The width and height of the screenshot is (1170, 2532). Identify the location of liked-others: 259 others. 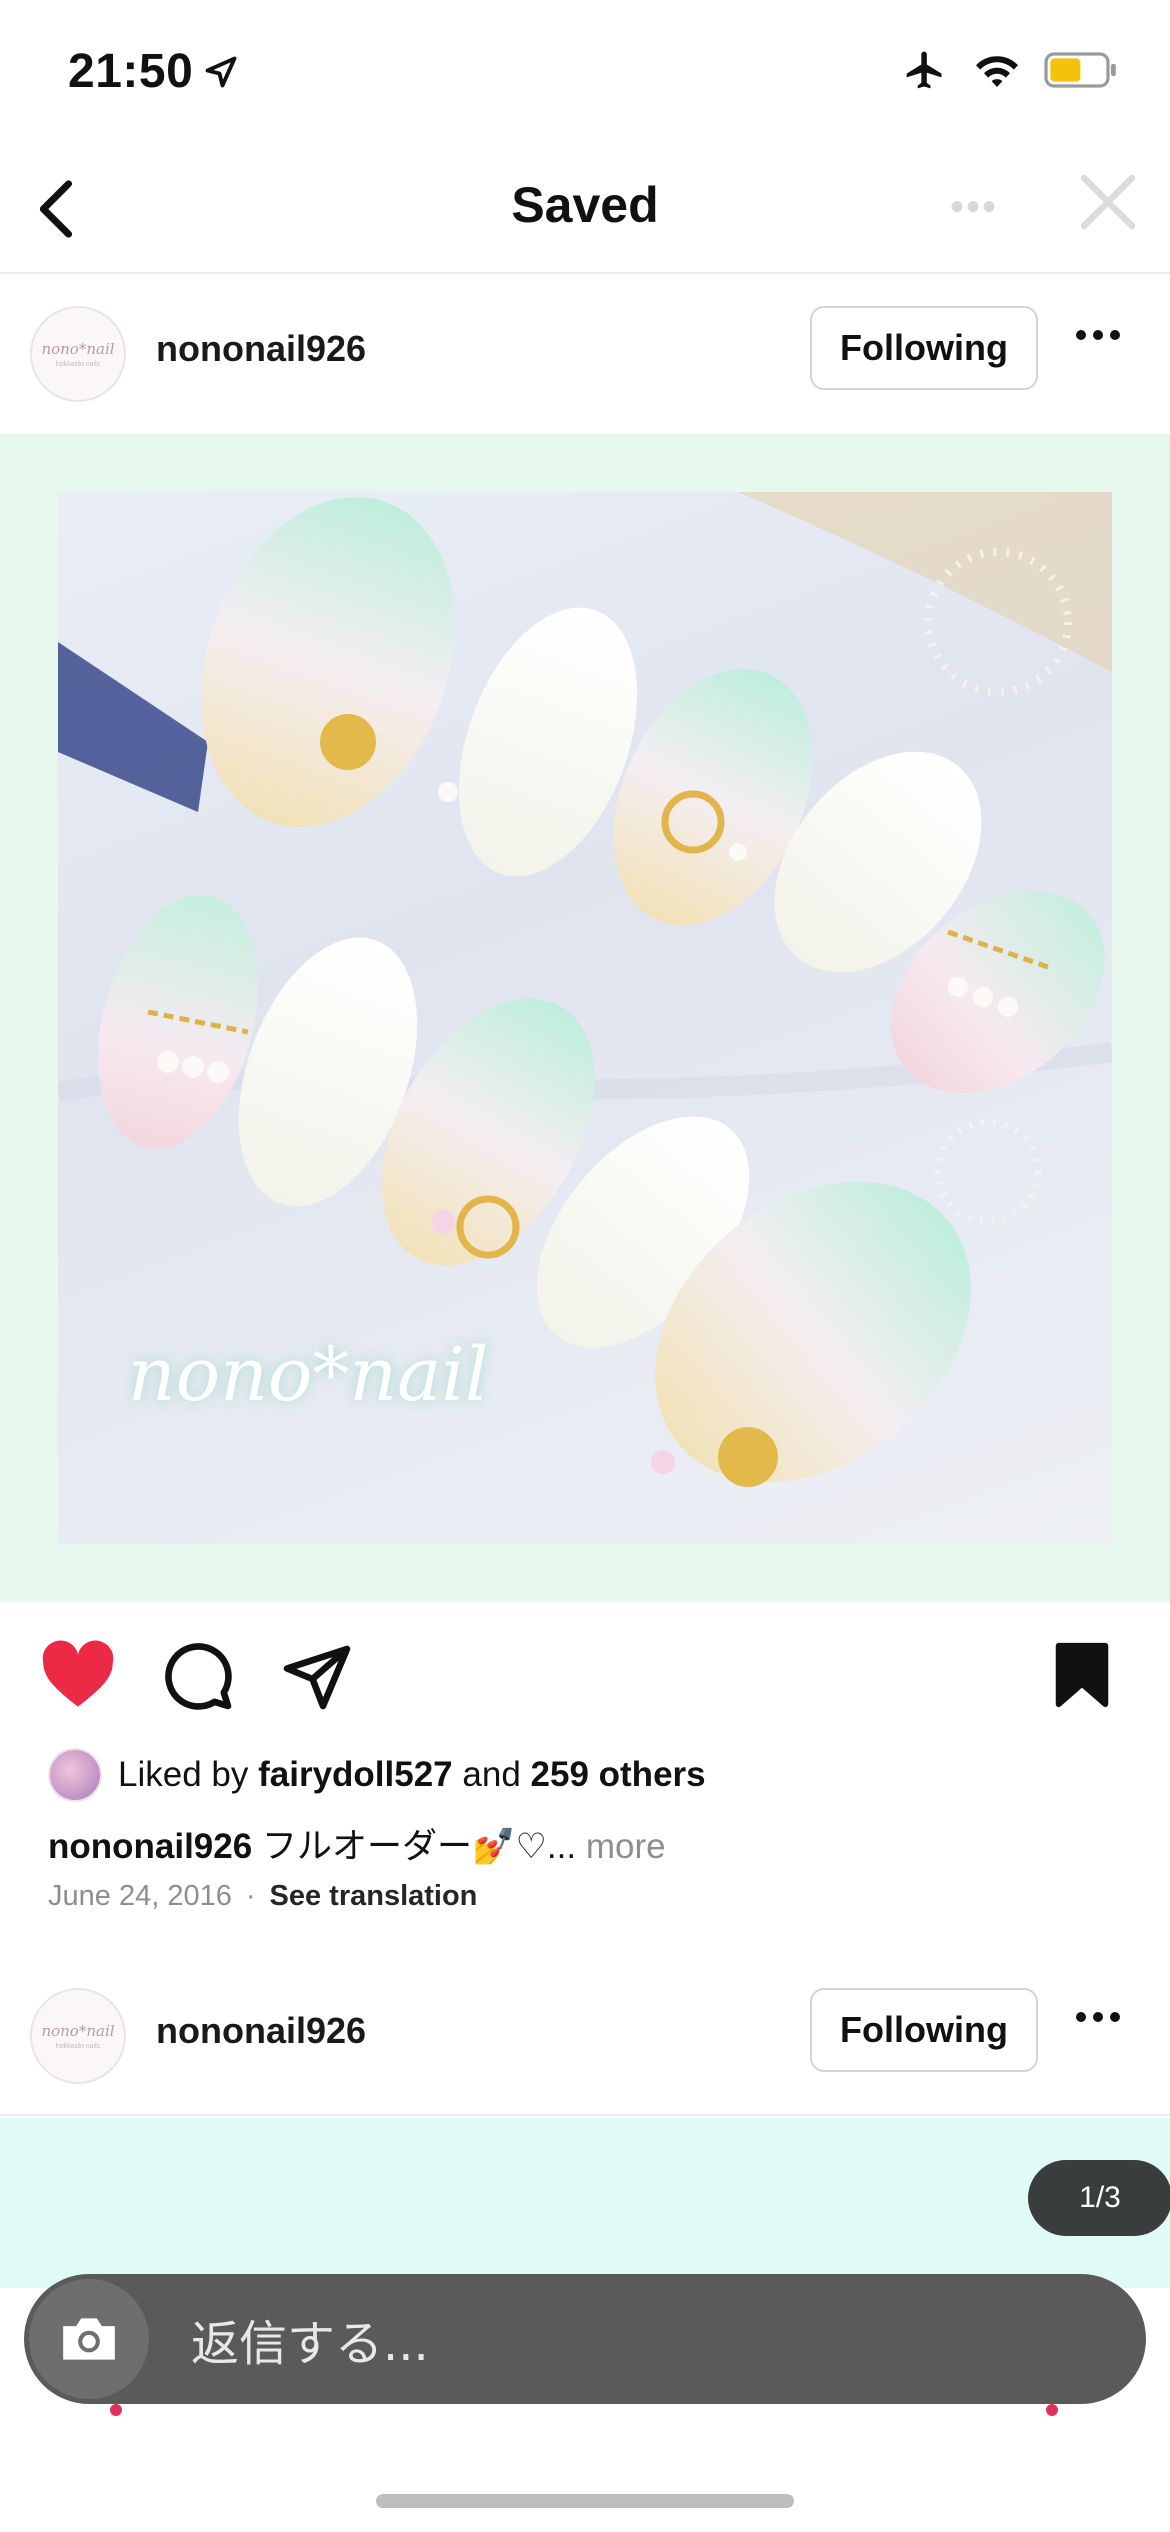
(618, 1774).